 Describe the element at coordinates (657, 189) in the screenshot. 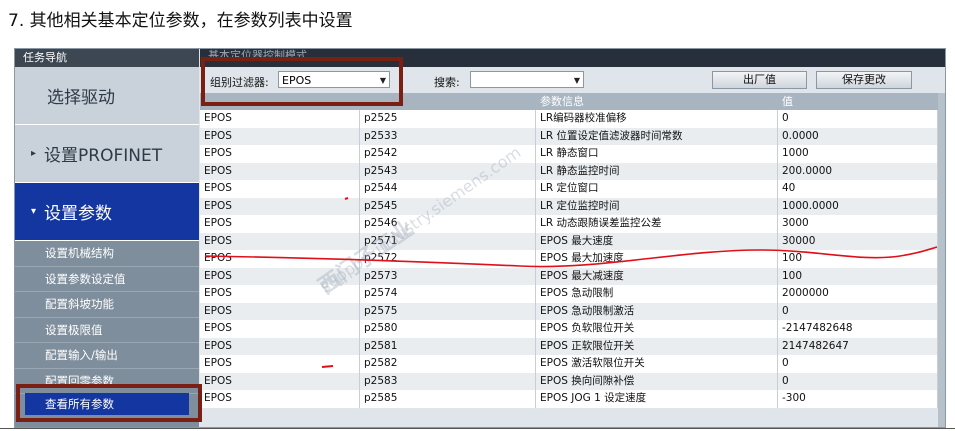

I see `cell-info: LR 定位窗口` at that location.